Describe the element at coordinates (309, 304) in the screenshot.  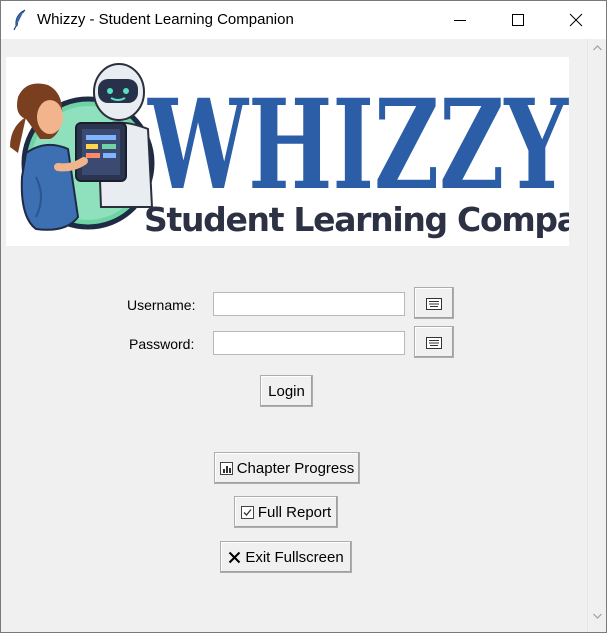
I see `username-input` at that location.